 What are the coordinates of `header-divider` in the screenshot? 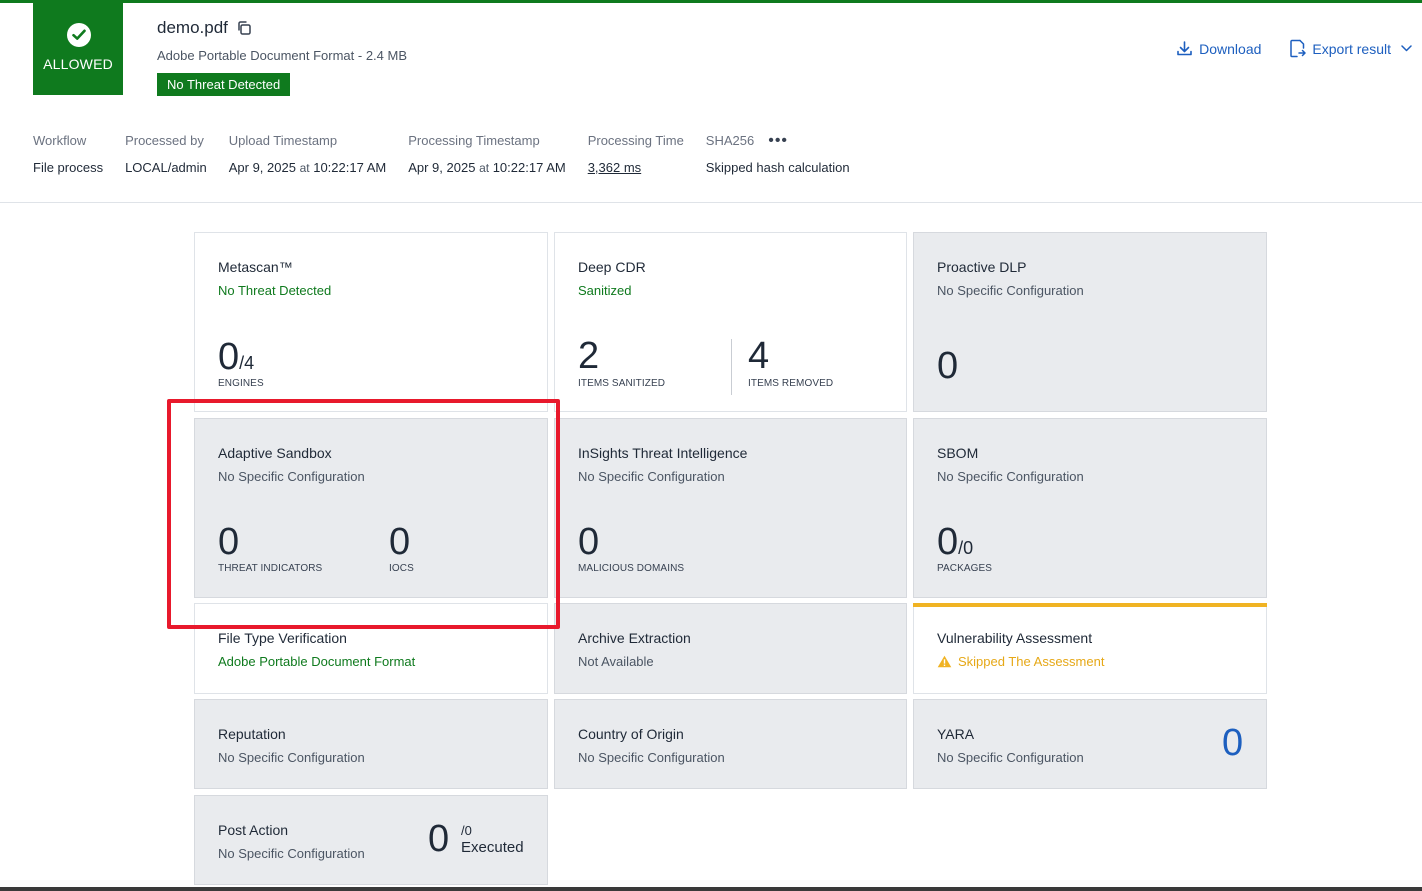 It's located at (711, 202).